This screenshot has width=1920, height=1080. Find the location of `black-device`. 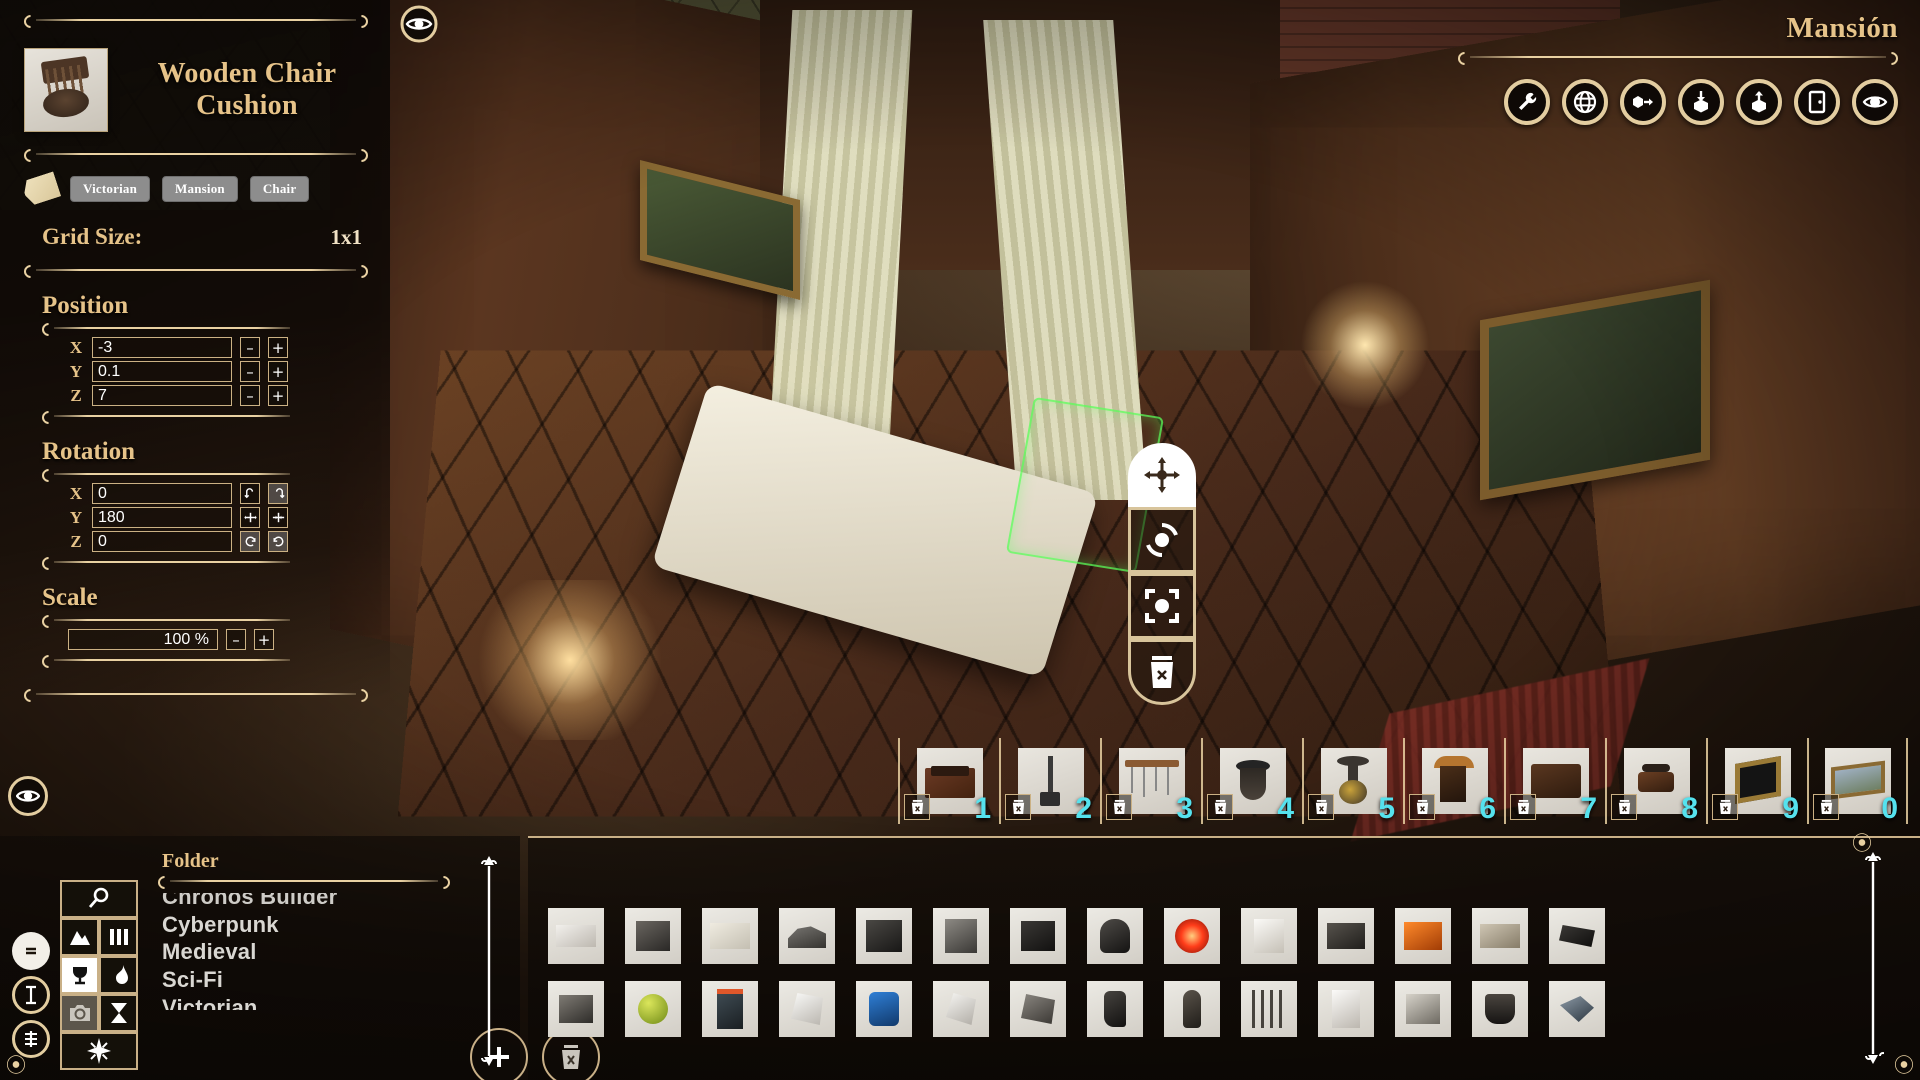

black-device is located at coordinates (1577, 936).